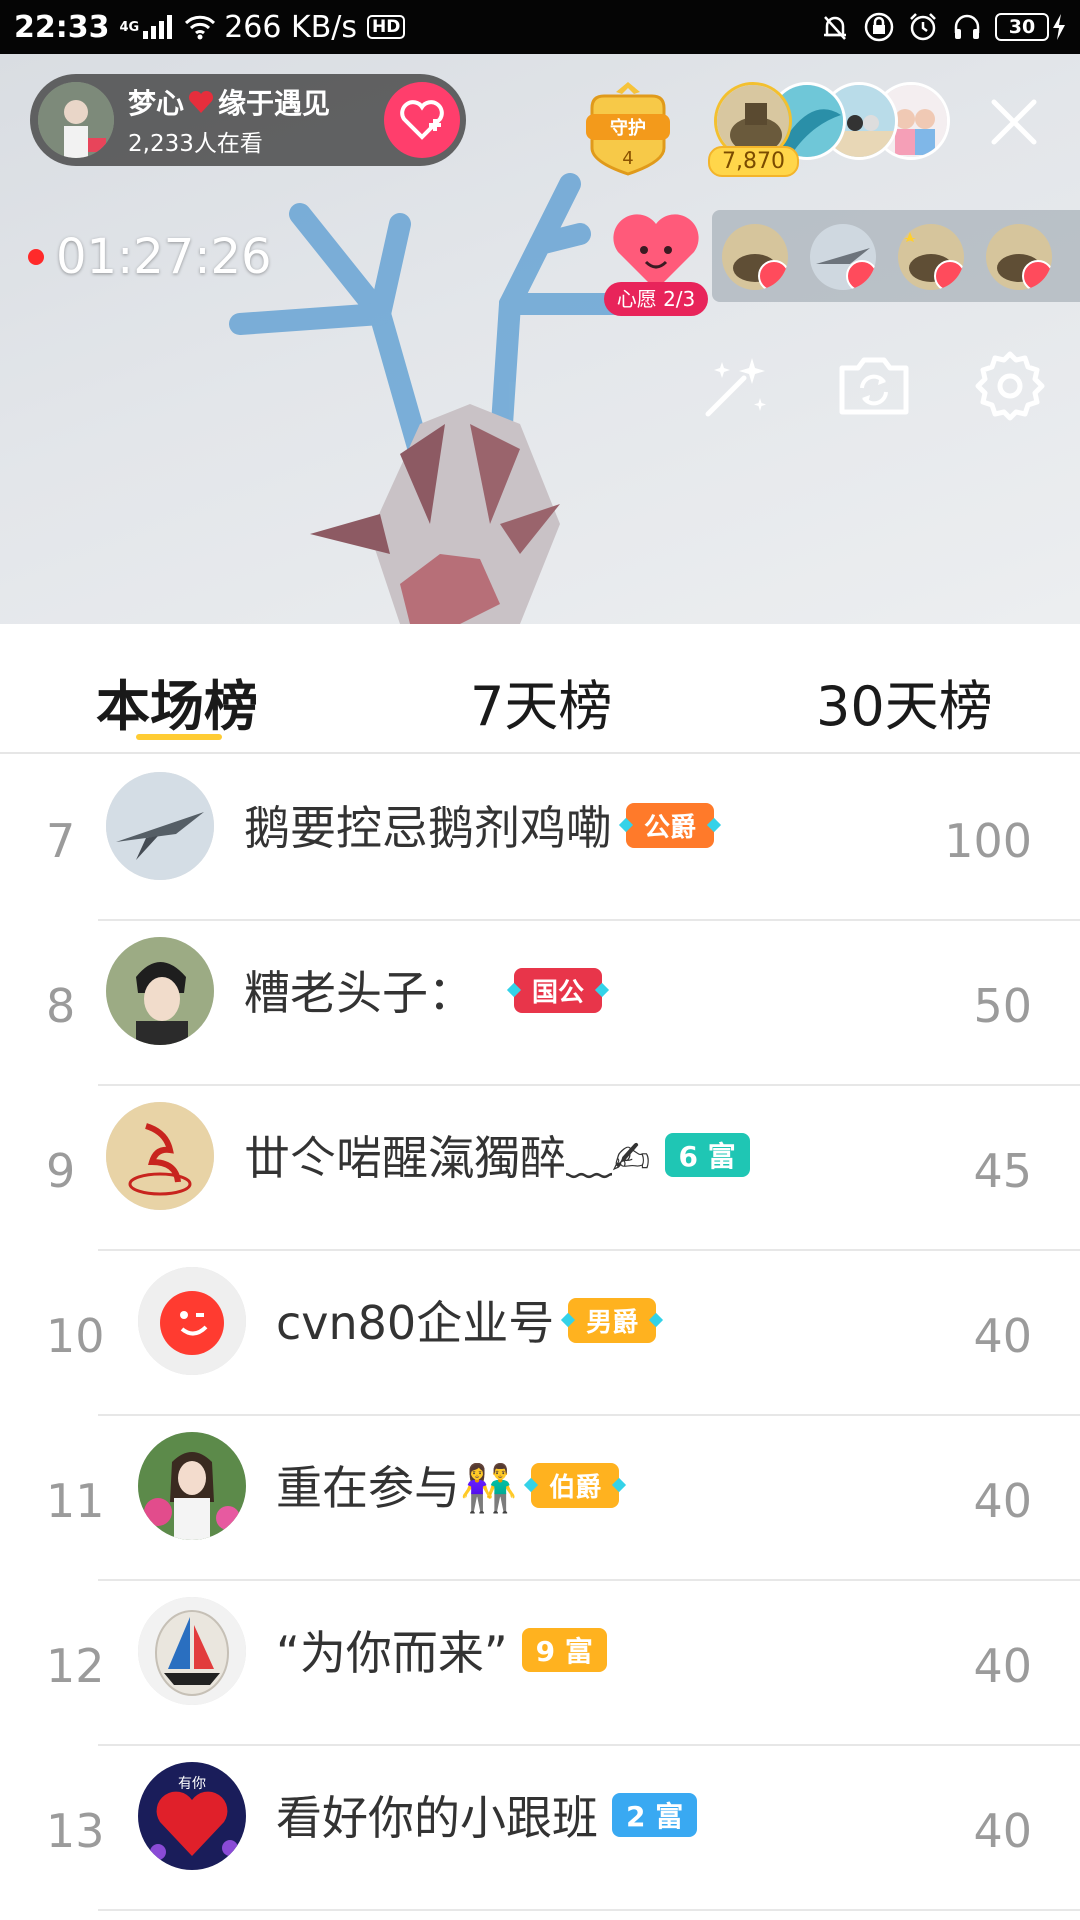 Image resolution: width=1080 pixels, height=1920 pixels. I want to click on active-tab-indicator, so click(179, 737).